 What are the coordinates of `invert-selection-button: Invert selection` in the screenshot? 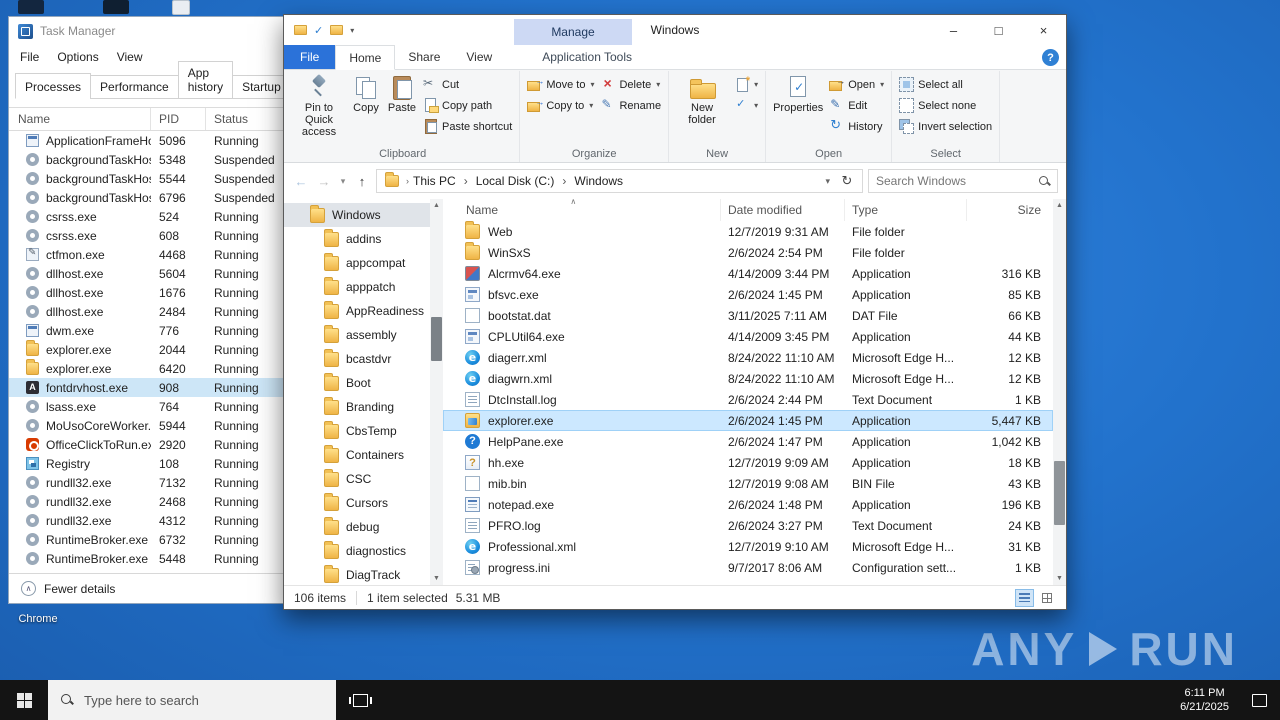 It's located at (945, 126).